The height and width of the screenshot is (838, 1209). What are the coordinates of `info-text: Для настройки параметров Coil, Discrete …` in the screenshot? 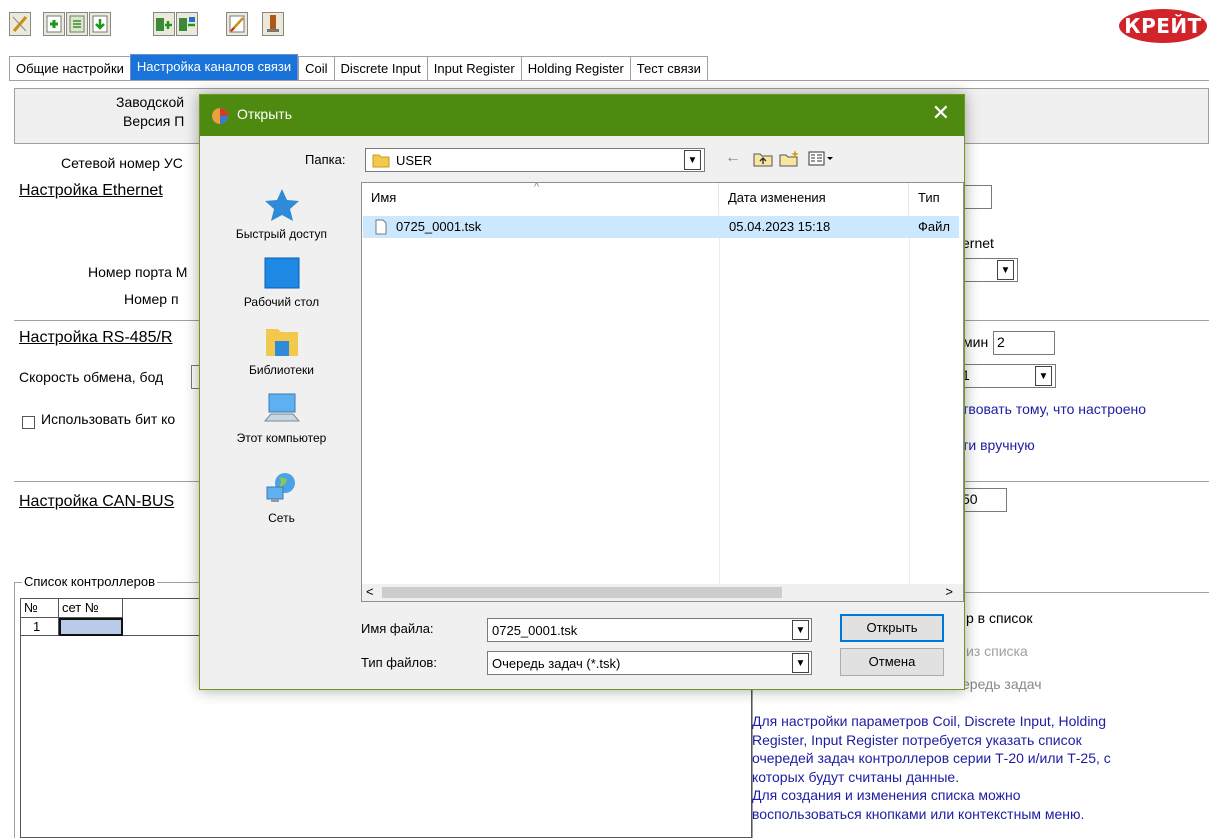 It's located at (980, 767).